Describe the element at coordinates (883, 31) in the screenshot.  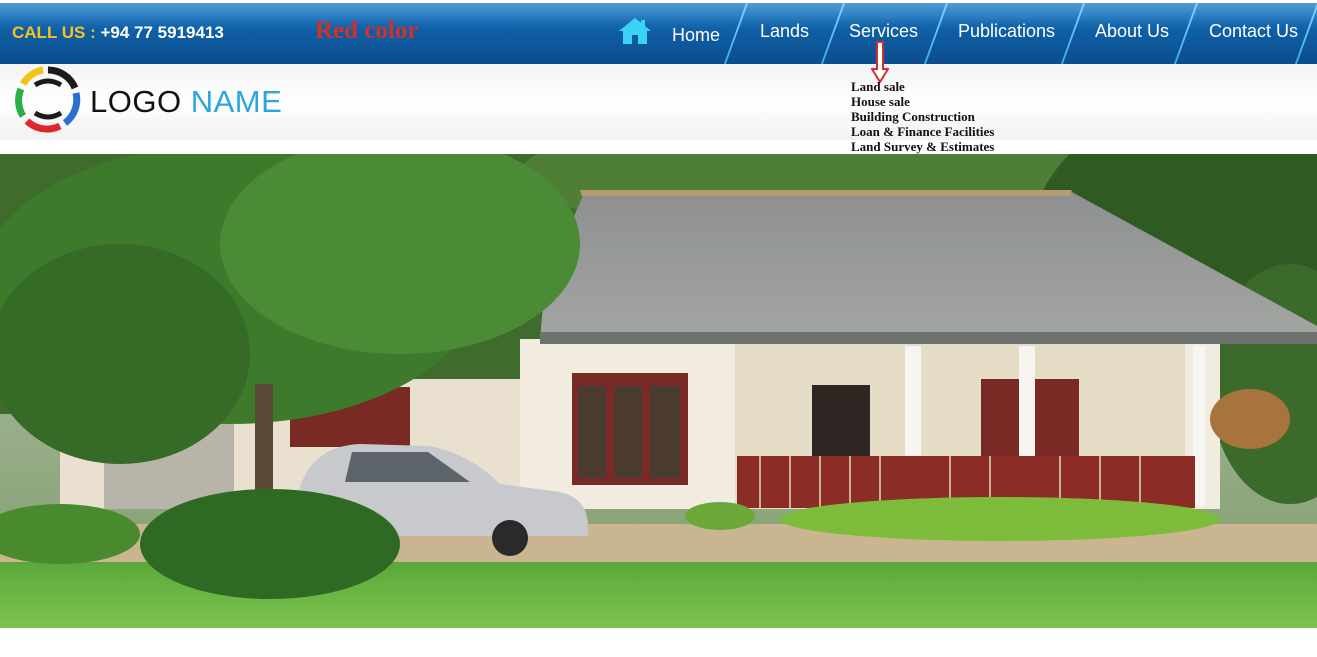
I see `nav-services: Services` at that location.